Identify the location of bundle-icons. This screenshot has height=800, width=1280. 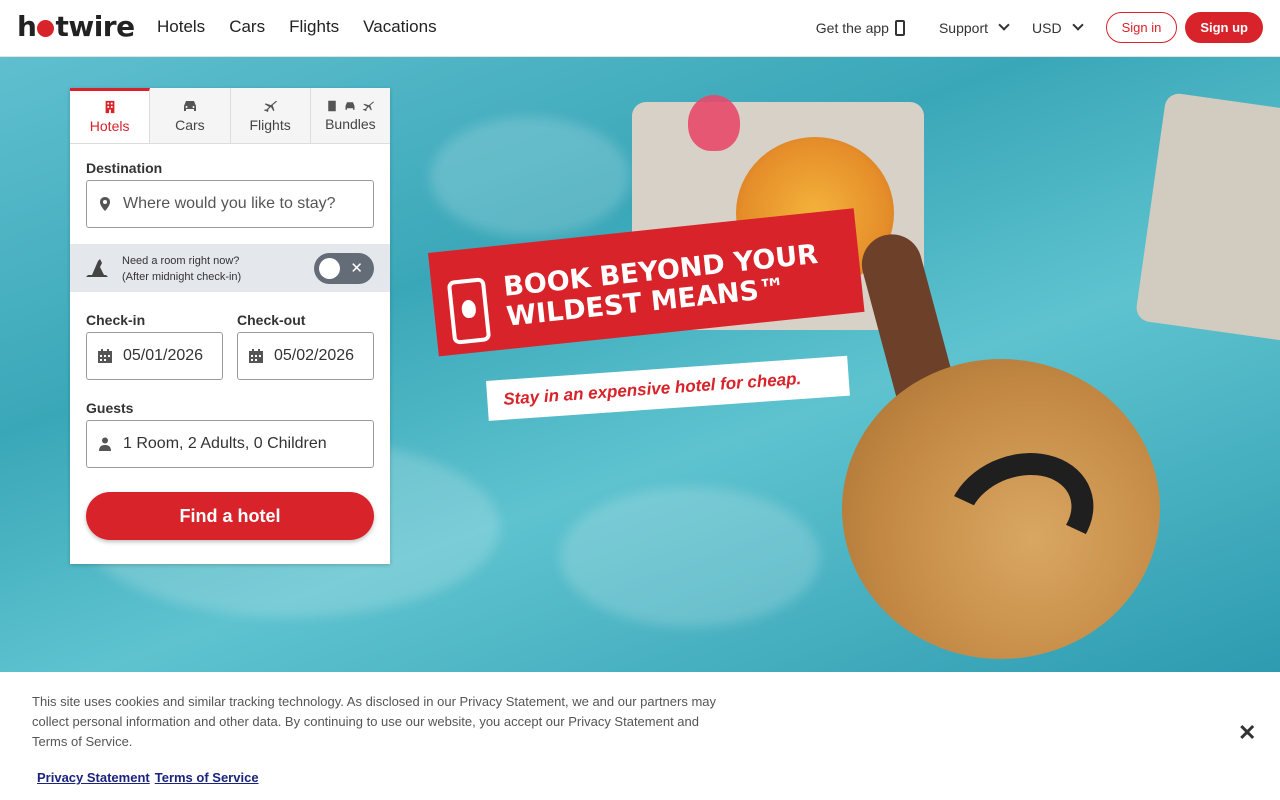
(350, 106).